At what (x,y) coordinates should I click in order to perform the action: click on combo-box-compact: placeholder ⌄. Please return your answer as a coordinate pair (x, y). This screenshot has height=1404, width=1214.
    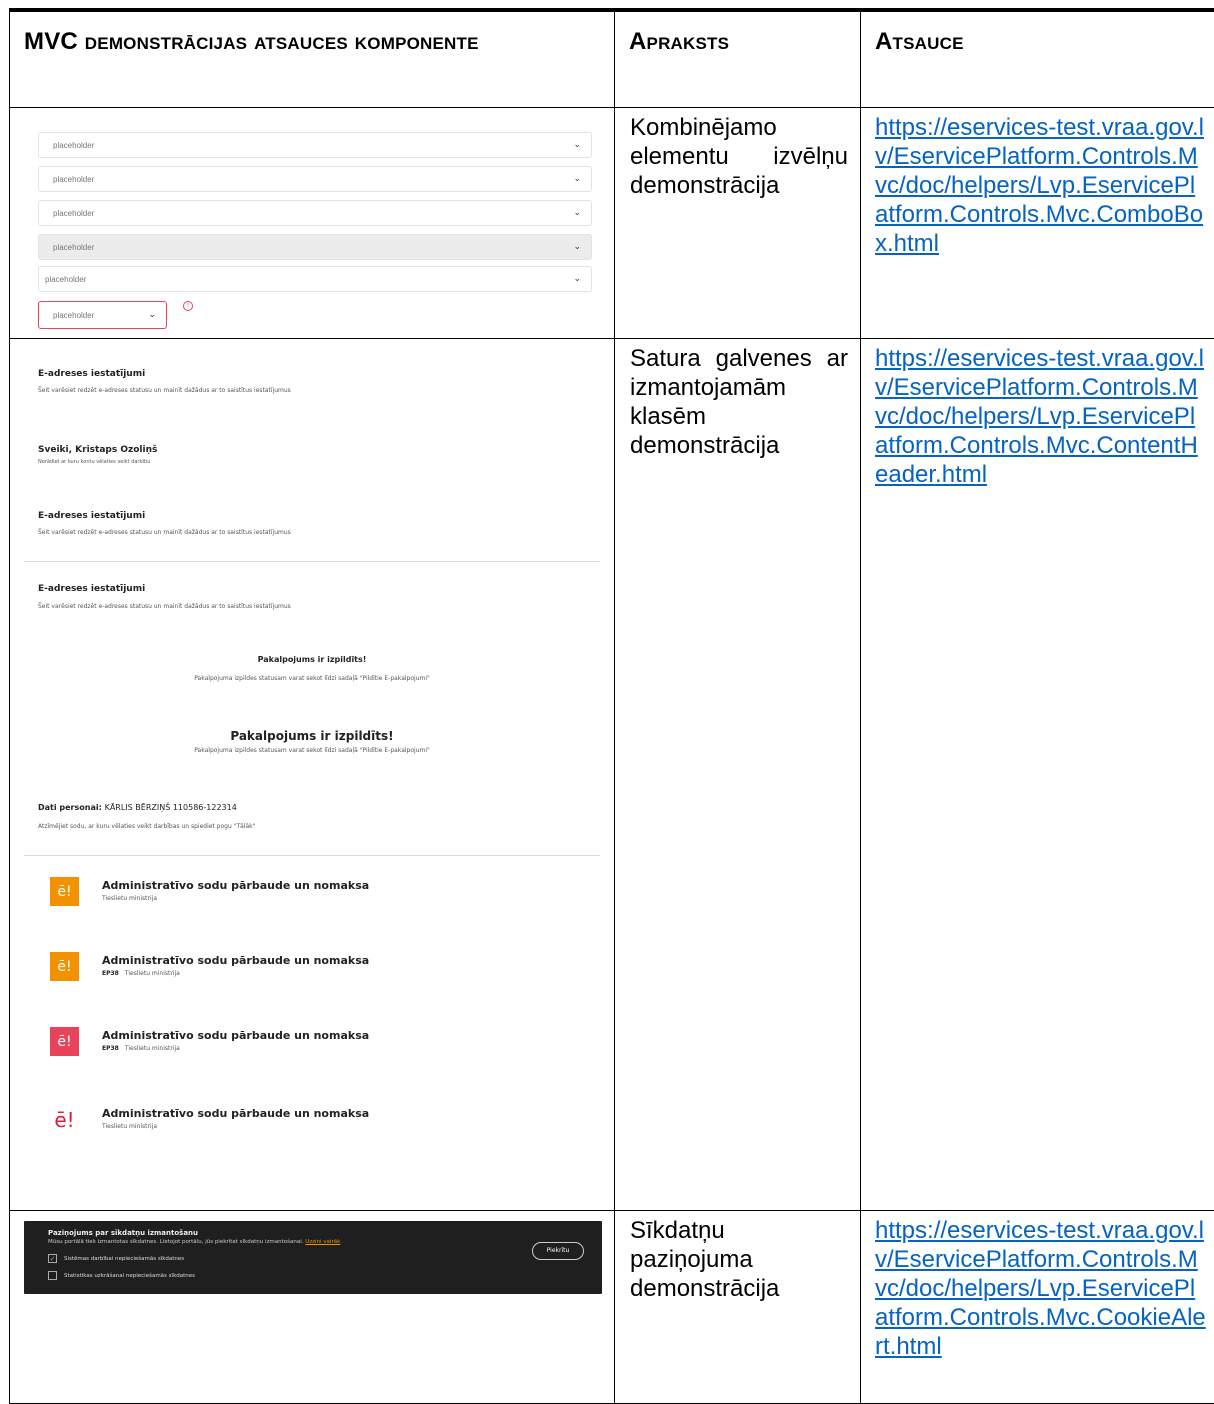
    Looking at the image, I should click on (315, 279).